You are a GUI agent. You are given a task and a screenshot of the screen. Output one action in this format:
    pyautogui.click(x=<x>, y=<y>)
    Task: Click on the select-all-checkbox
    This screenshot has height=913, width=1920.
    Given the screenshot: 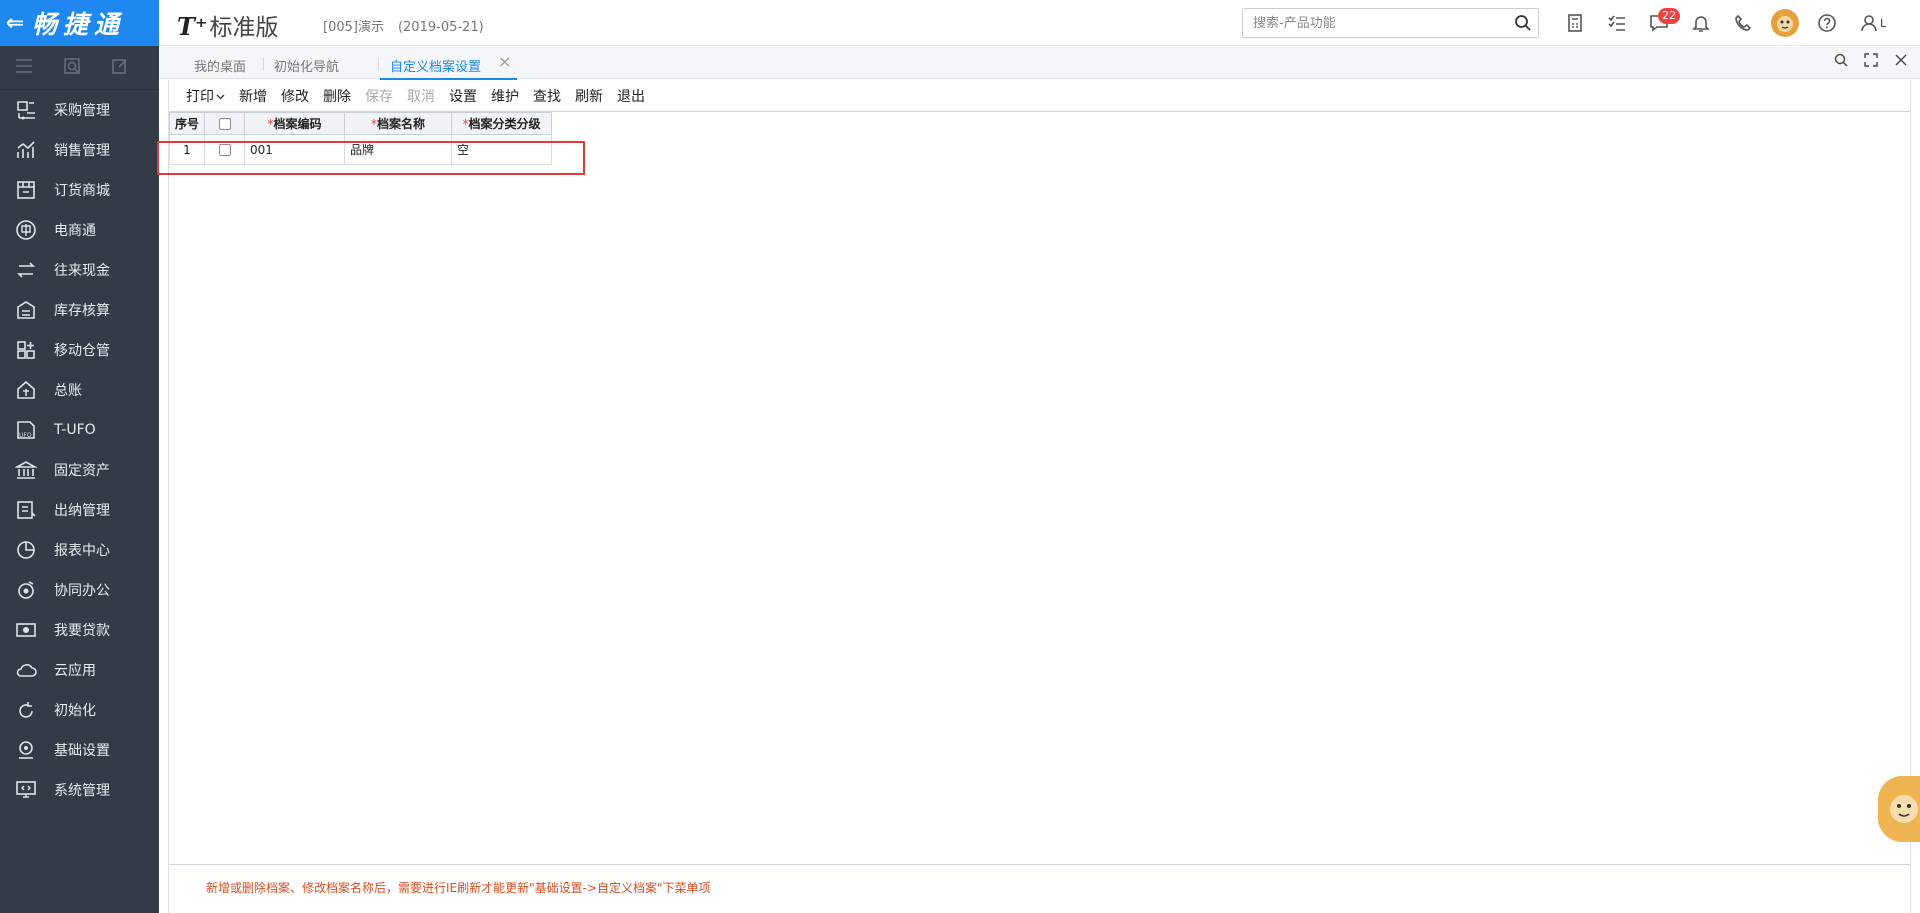 What is the action you would take?
    pyautogui.click(x=224, y=124)
    